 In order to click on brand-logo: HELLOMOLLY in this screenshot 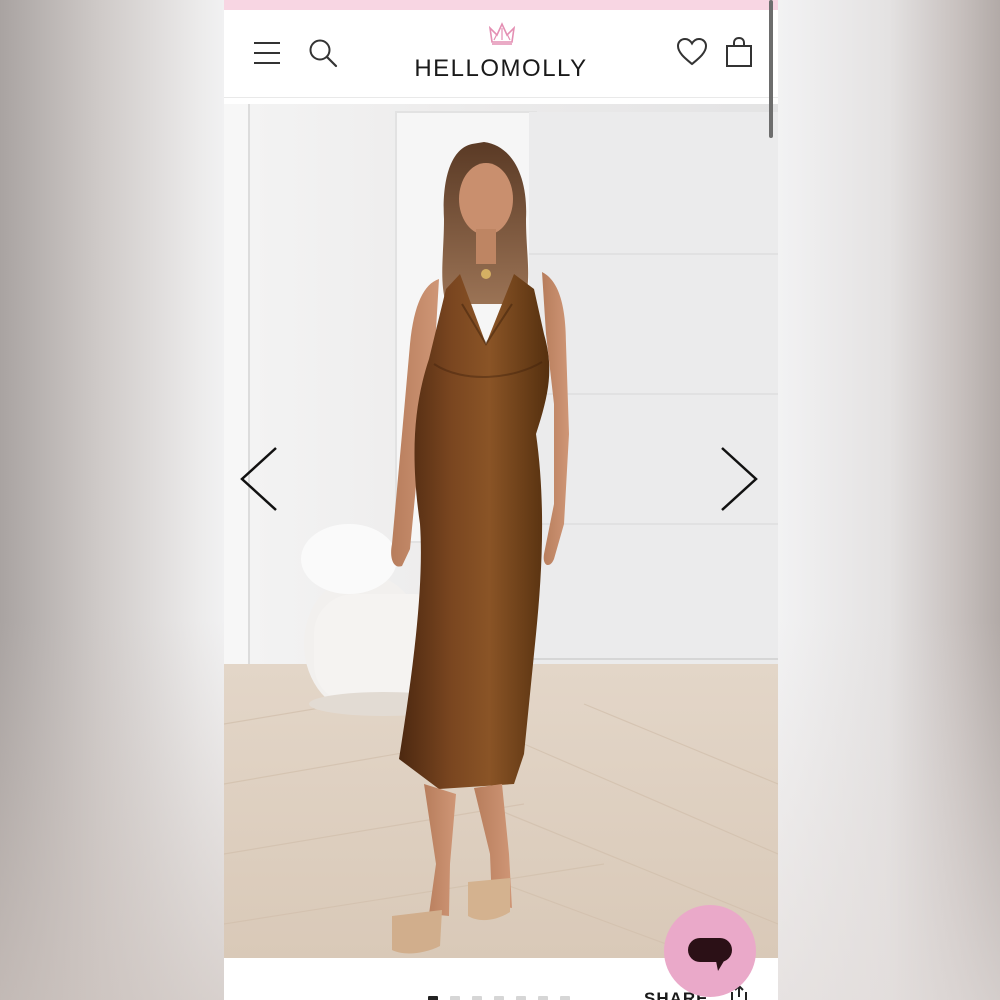, I will do `click(501, 55)`.